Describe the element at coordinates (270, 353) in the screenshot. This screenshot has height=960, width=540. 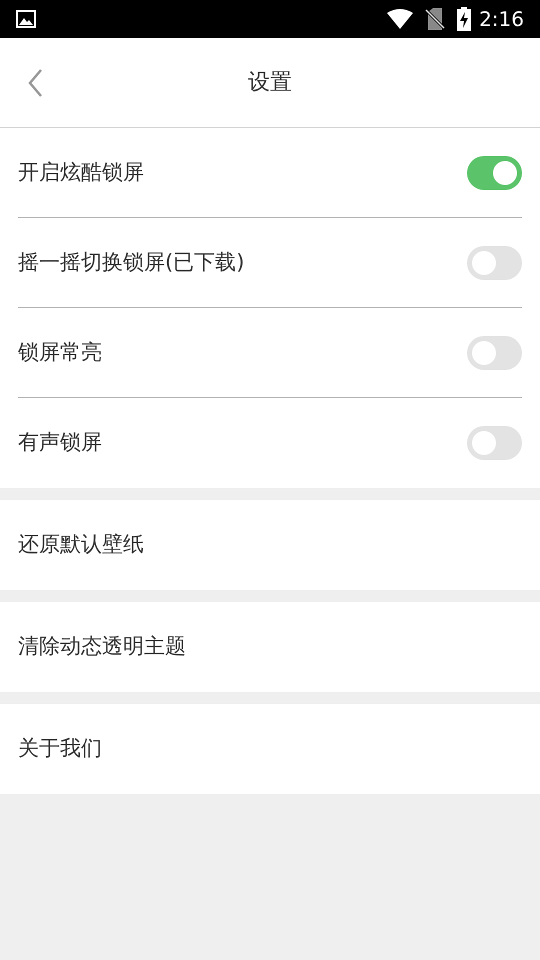
I see `settings-row: 锁屏常亮` at that location.